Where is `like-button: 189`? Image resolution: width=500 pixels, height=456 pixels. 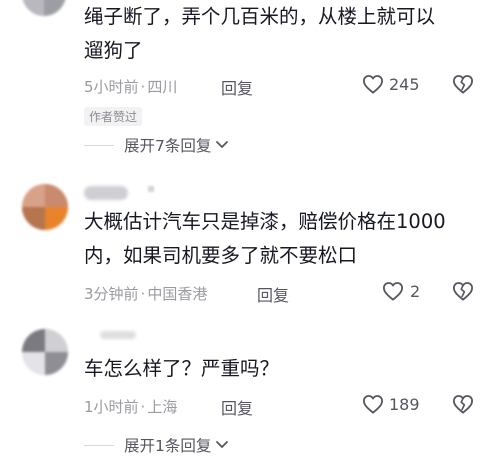
like-button: 189 is located at coordinates (391, 404).